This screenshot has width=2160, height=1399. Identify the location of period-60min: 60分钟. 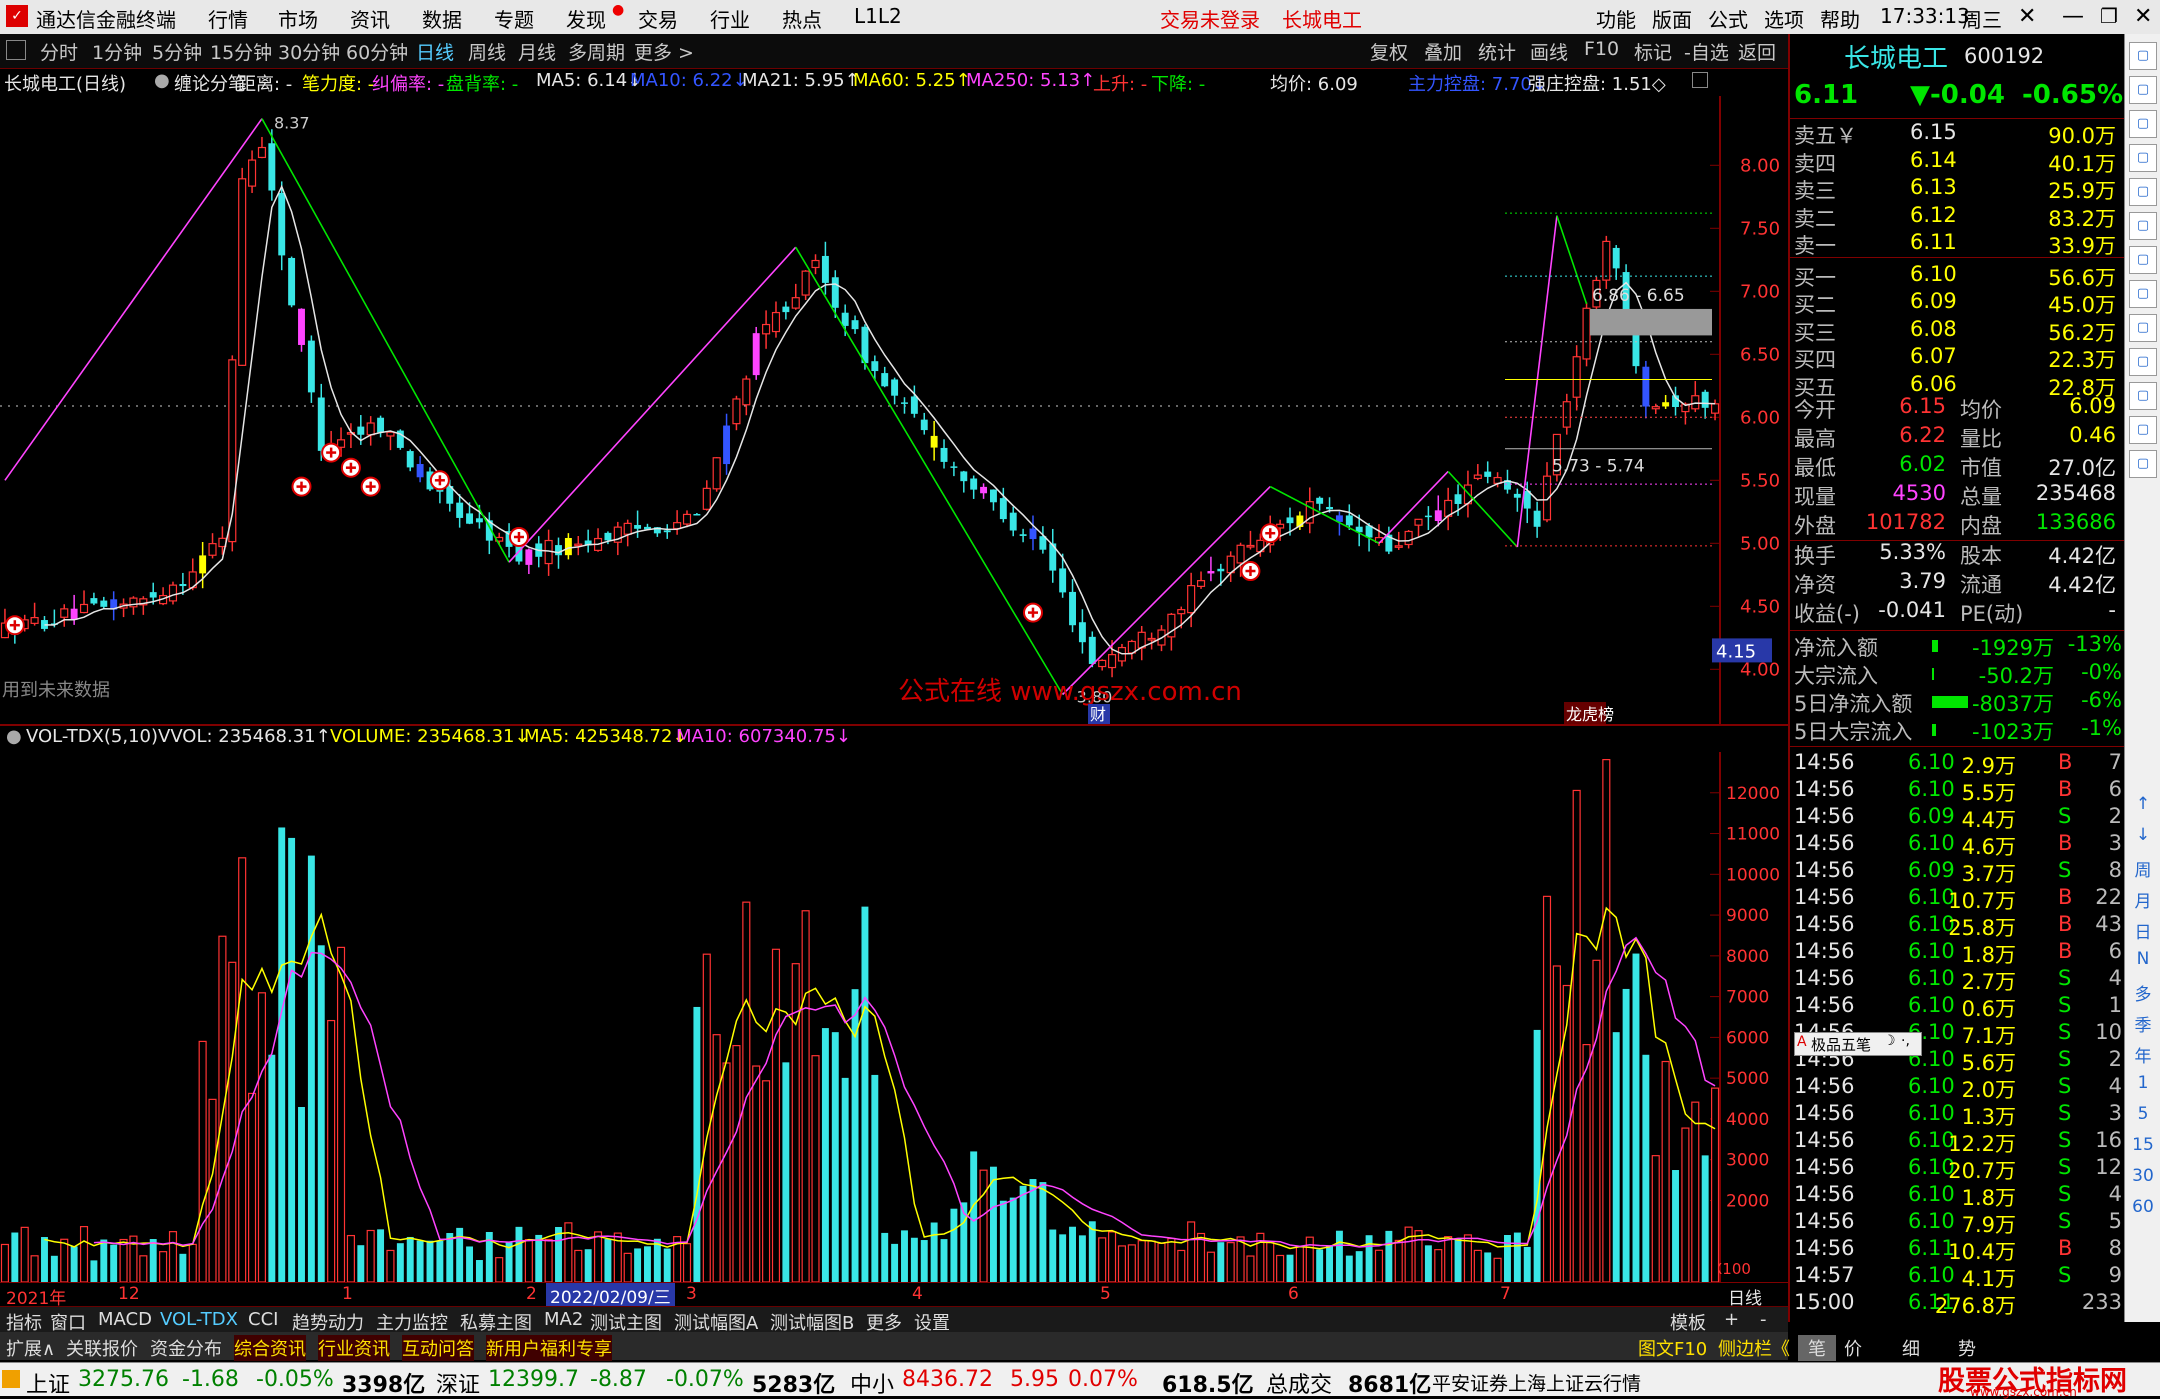
(377, 51).